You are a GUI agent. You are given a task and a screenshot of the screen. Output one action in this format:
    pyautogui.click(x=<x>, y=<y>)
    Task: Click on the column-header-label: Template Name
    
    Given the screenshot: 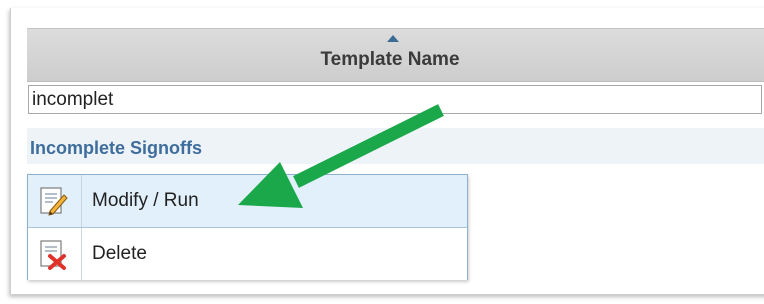 What is the action you would take?
    pyautogui.click(x=390, y=60)
    